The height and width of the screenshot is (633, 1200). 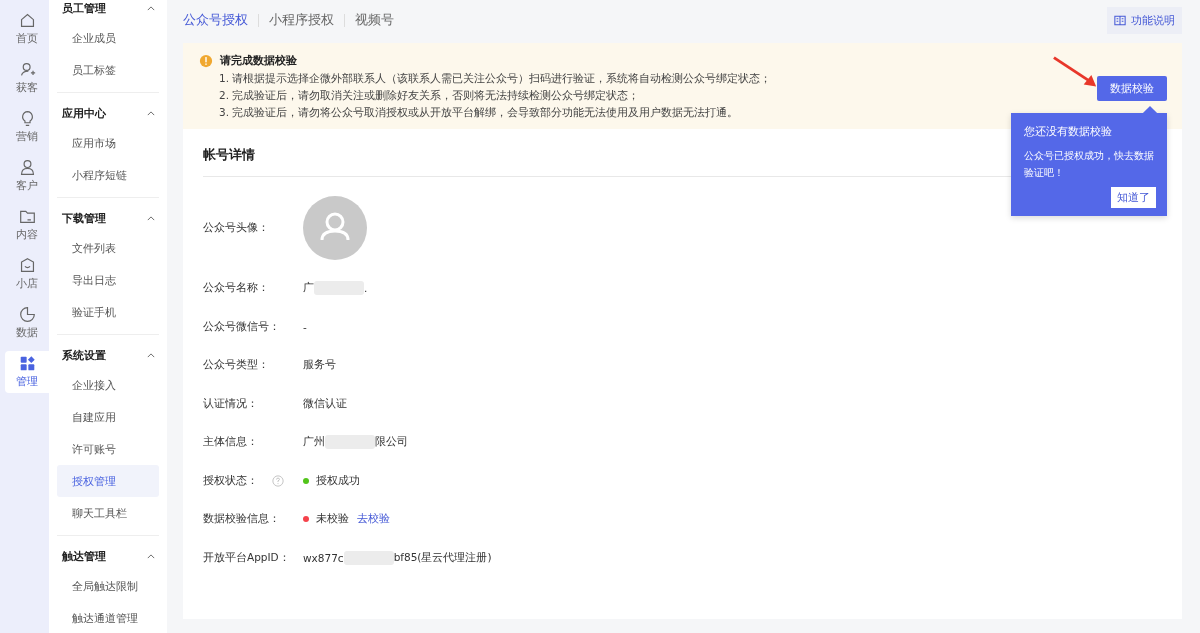 I want to click on field-value: 限公司, so click(x=391, y=442).